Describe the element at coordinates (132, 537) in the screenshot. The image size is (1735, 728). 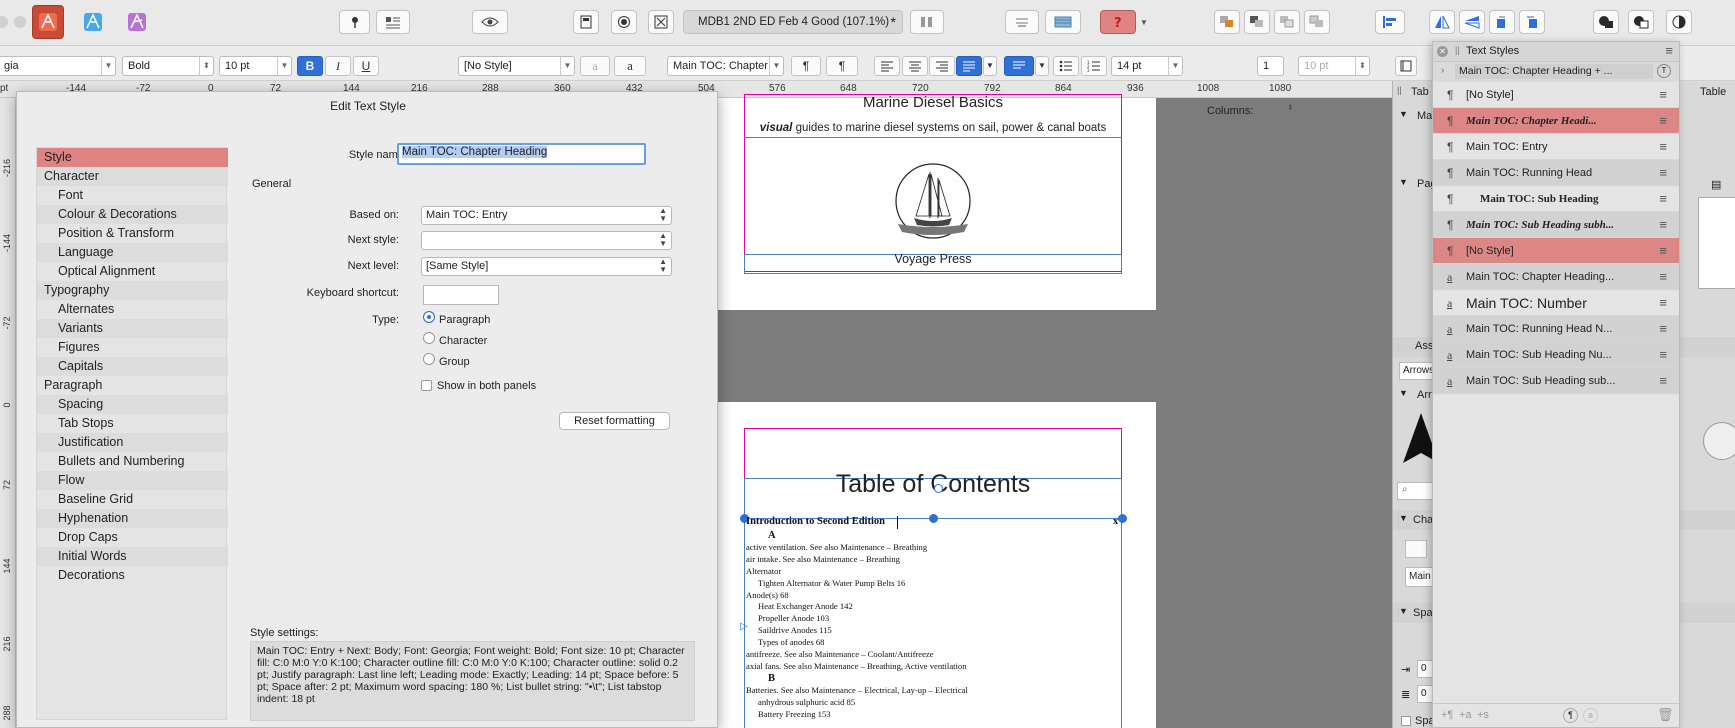
I see `category-drop-caps: Drop Caps` at that location.